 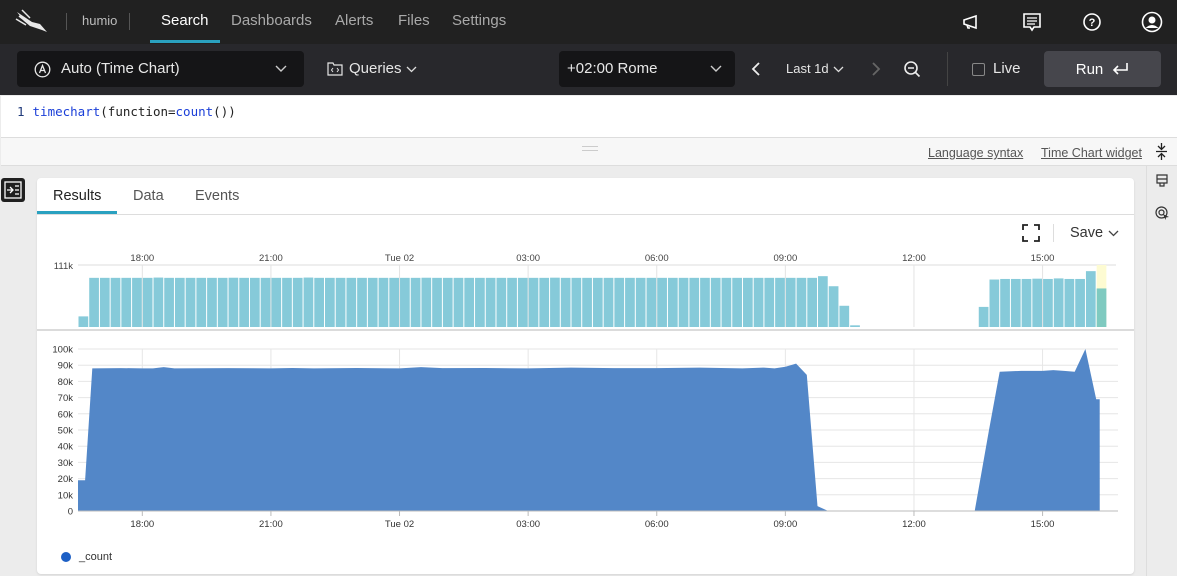 What do you see at coordinates (912, 69) in the screenshot?
I see `zoom-out-icon` at bounding box center [912, 69].